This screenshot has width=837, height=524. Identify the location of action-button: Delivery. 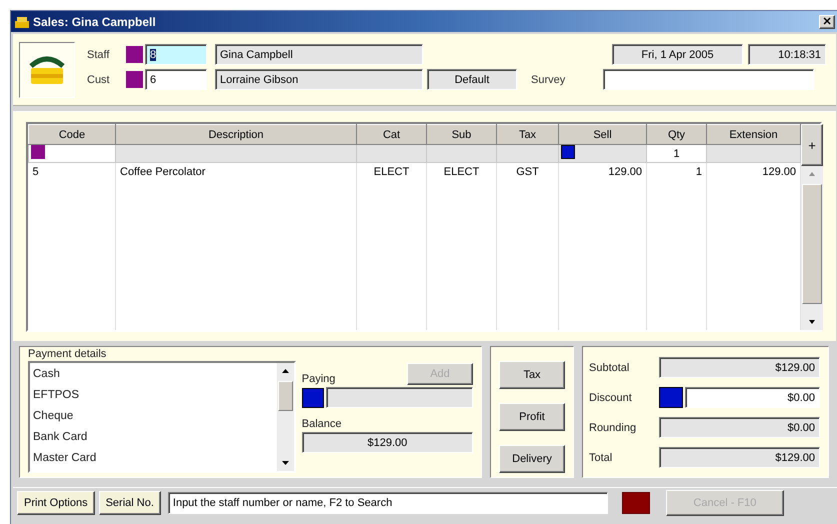
(532, 459).